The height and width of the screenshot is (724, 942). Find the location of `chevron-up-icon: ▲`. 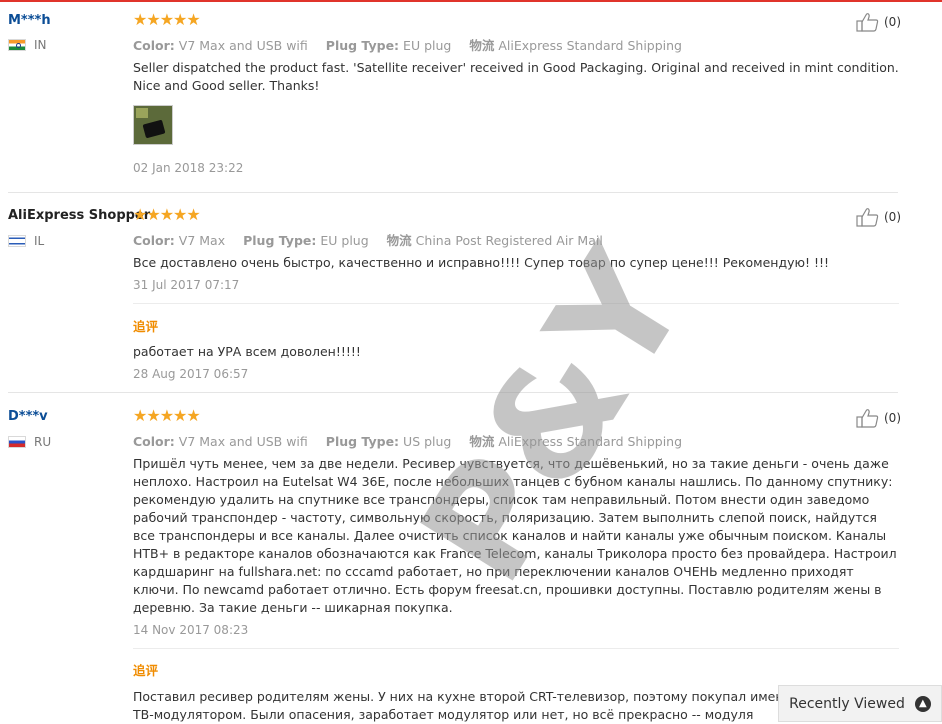

chevron-up-icon: ▲ is located at coordinates (922, 703).